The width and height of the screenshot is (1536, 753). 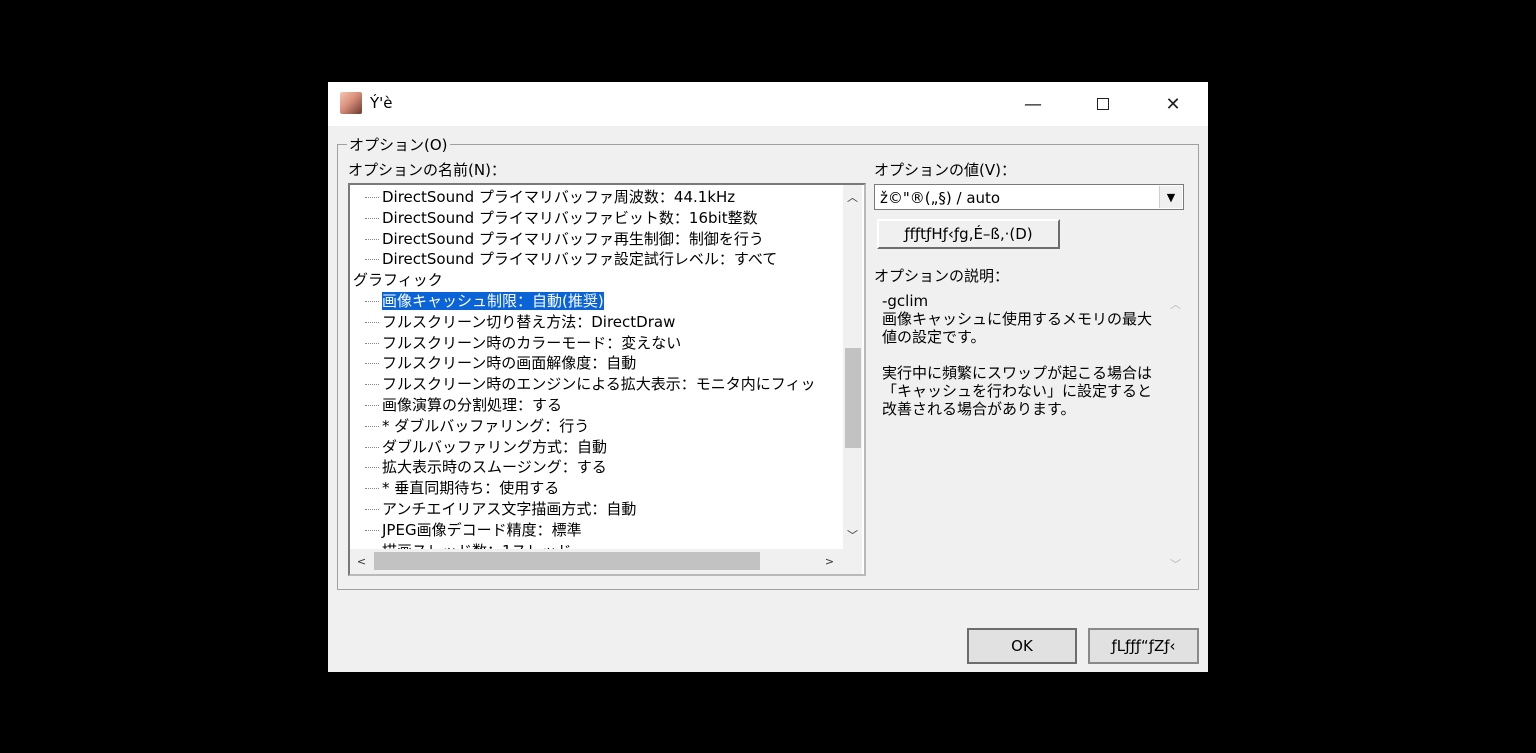 I want to click on tree-item-label: フルスクリーン時の画面解像度：自動, so click(x=509, y=363).